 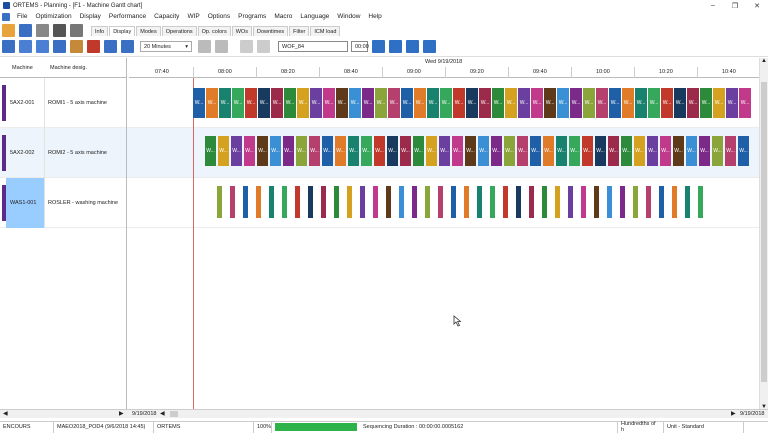 I want to click on chart-icon, so click(x=25, y=46).